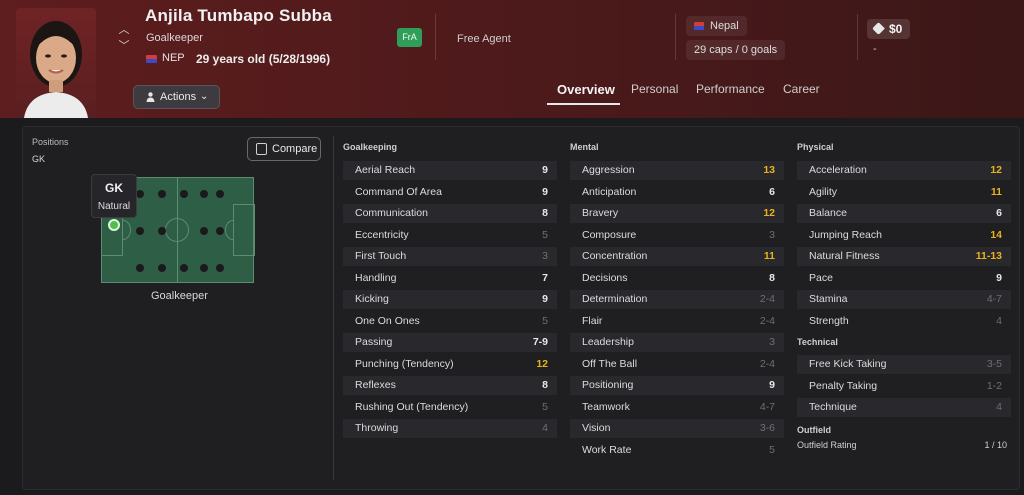 This screenshot has width=1024, height=495. What do you see at coordinates (124, 30) in the screenshot?
I see `chevron-up-icon: ︿` at bounding box center [124, 30].